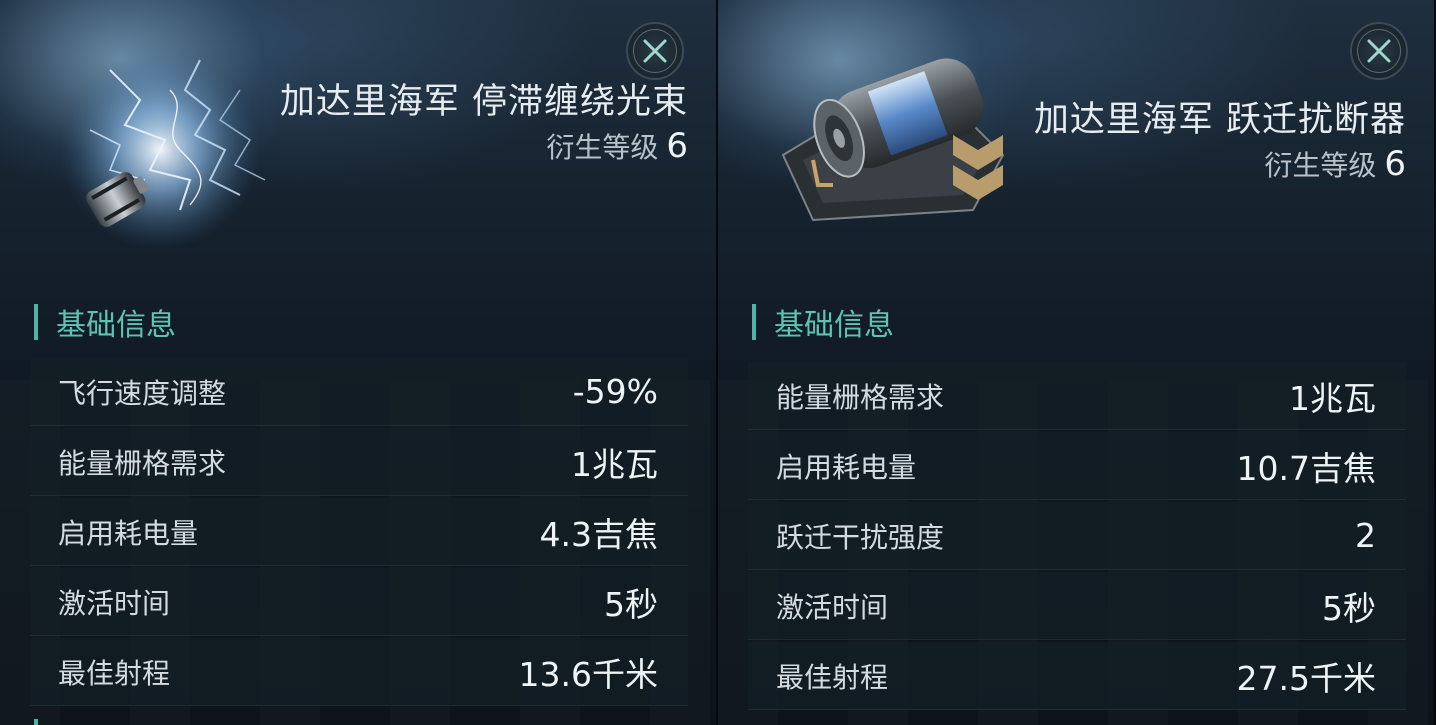  I want to click on stat-row: 跃迁干扰强度 2, so click(1077, 536).